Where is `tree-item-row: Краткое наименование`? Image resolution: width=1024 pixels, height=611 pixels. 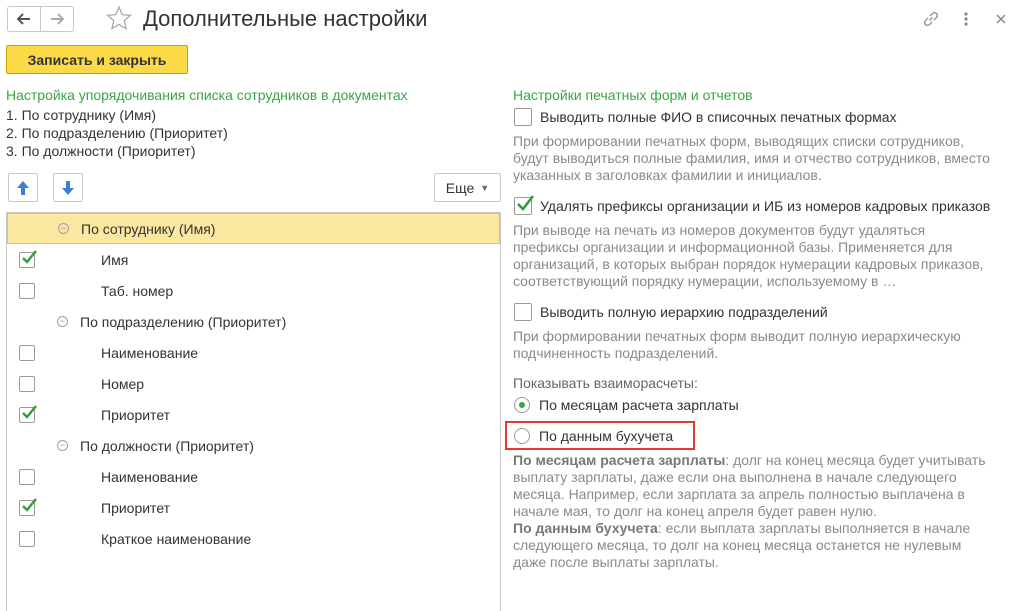 tree-item-row: Краткое наименование is located at coordinates (253, 538).